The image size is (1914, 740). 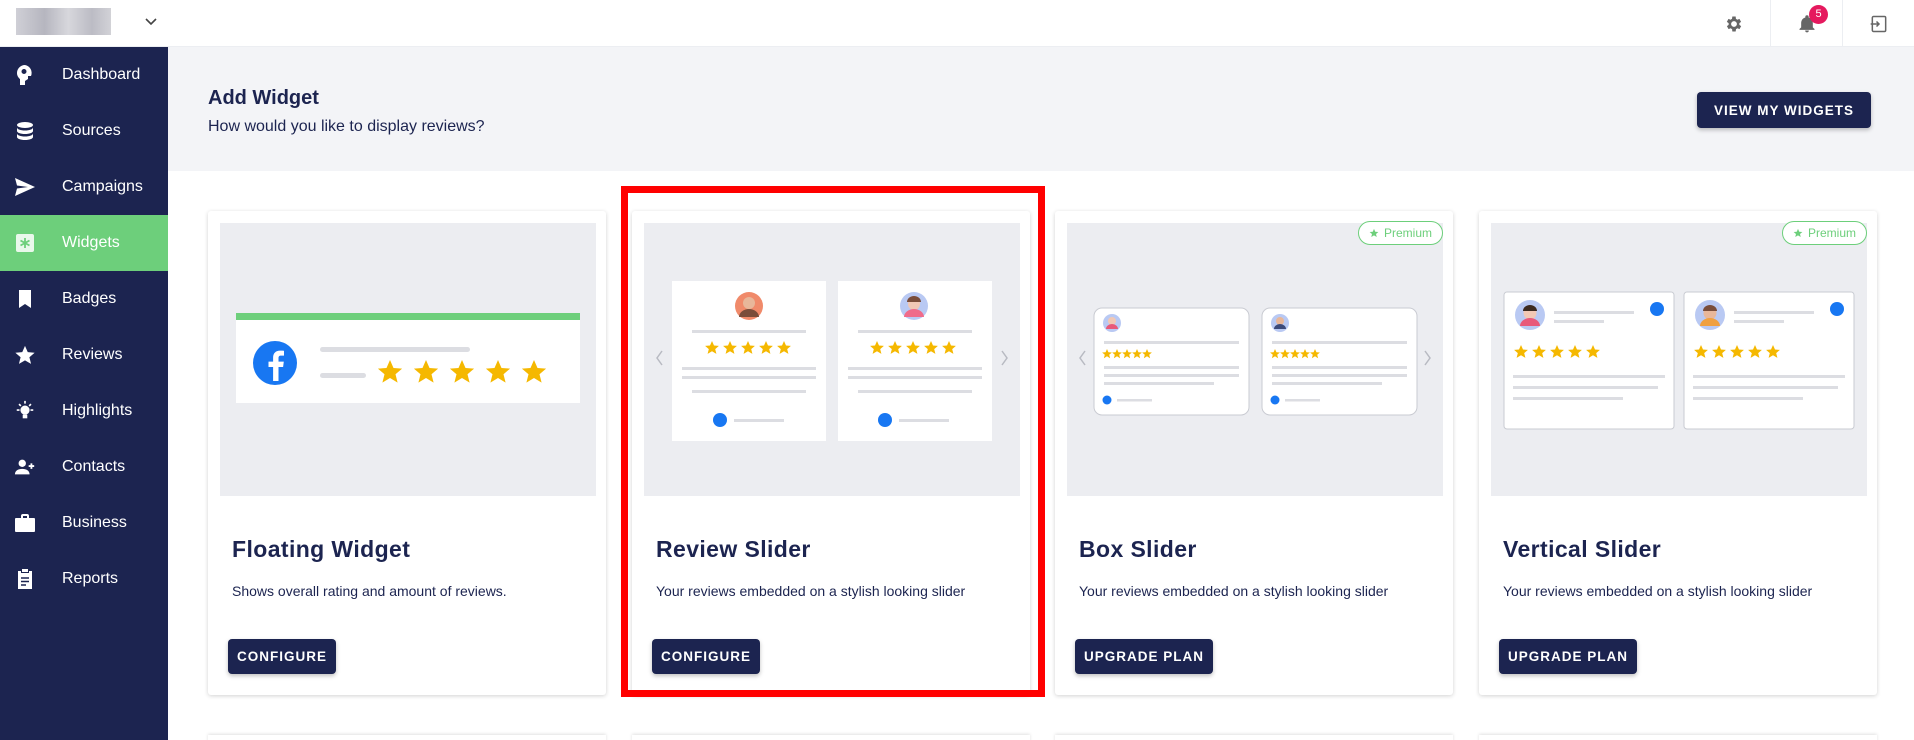 I want to click on sidebar-item-label: Contacts, so click(x=94, y=466).